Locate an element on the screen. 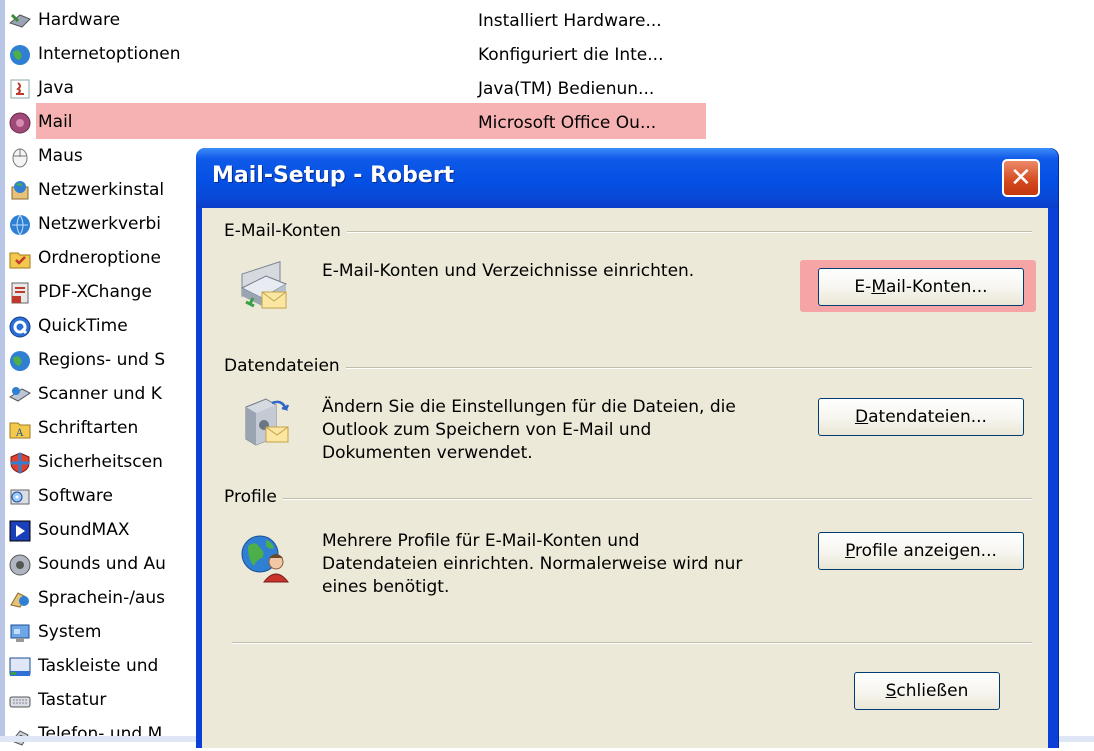 The image size is (1094, 751). control-panel-item: A Schriftarten is located at coordinates (74, 428).